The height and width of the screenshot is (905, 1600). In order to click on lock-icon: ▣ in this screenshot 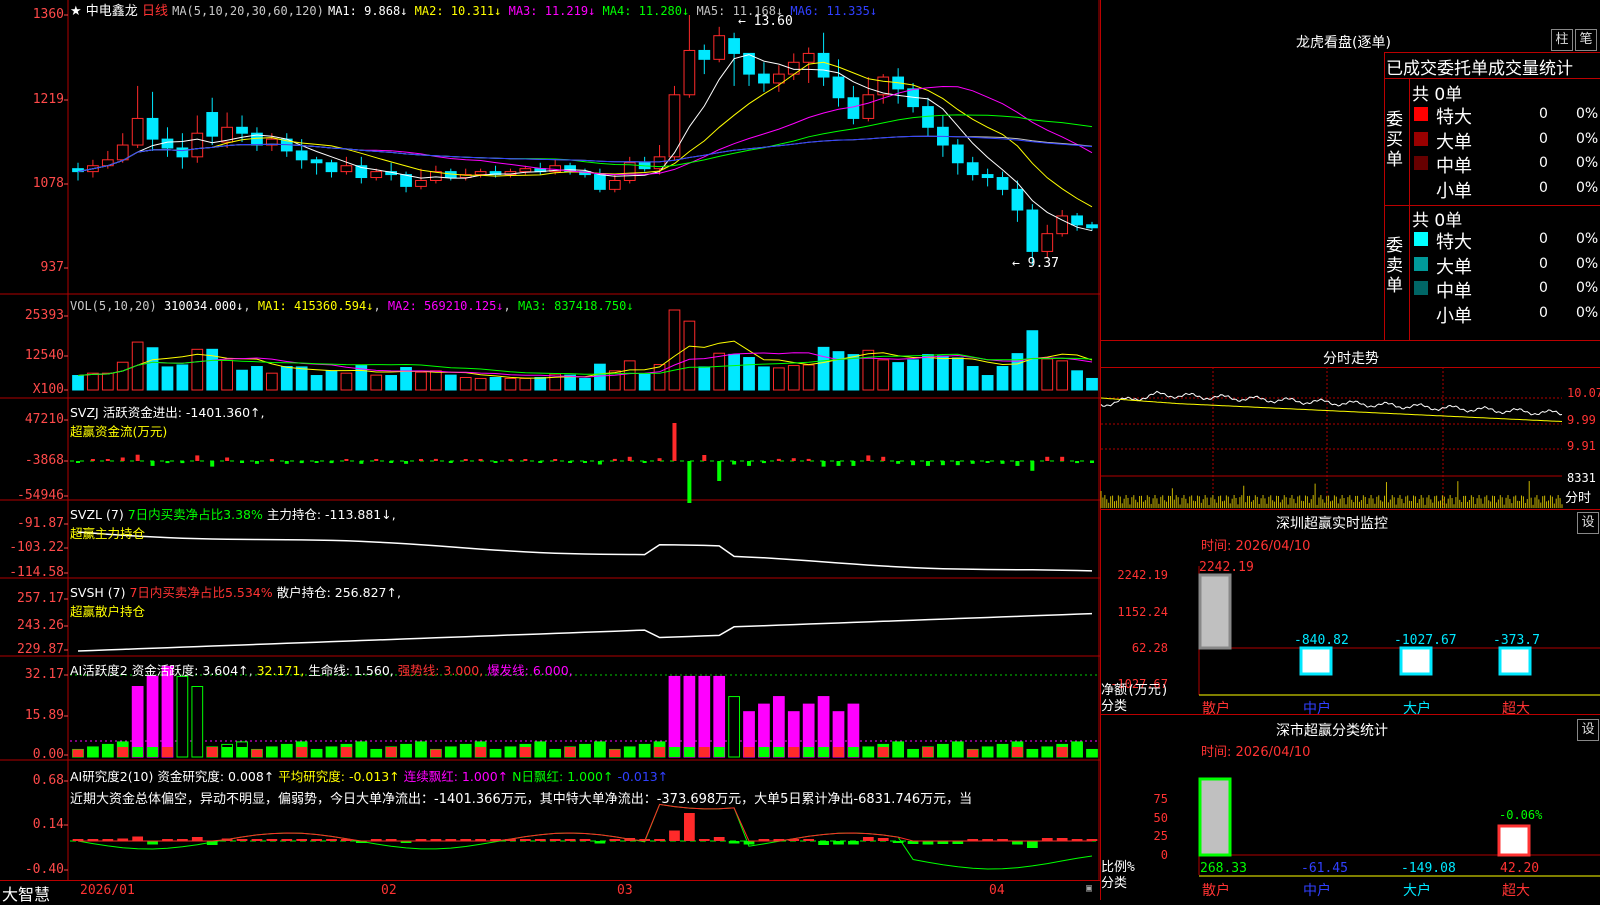, I will do `click(1089, 888)`.